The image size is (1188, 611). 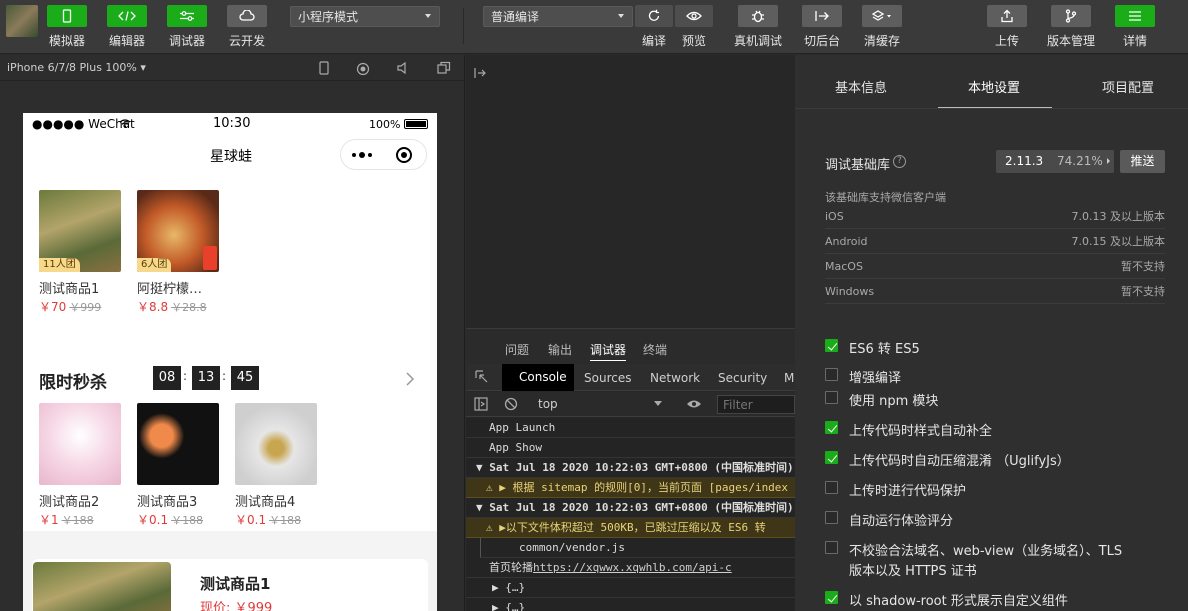 I want to click on product-card: 测试商品1 现价: ￥999, so click(x=230, y=585).